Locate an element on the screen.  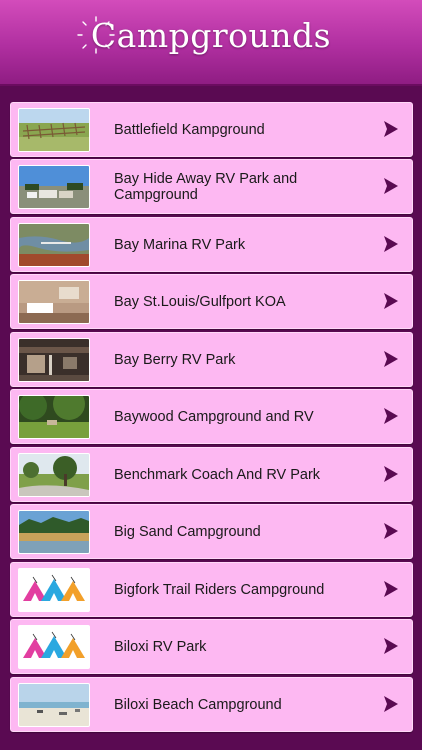
list-item: Biloxi RV Park is located at coordinates (211, 646).